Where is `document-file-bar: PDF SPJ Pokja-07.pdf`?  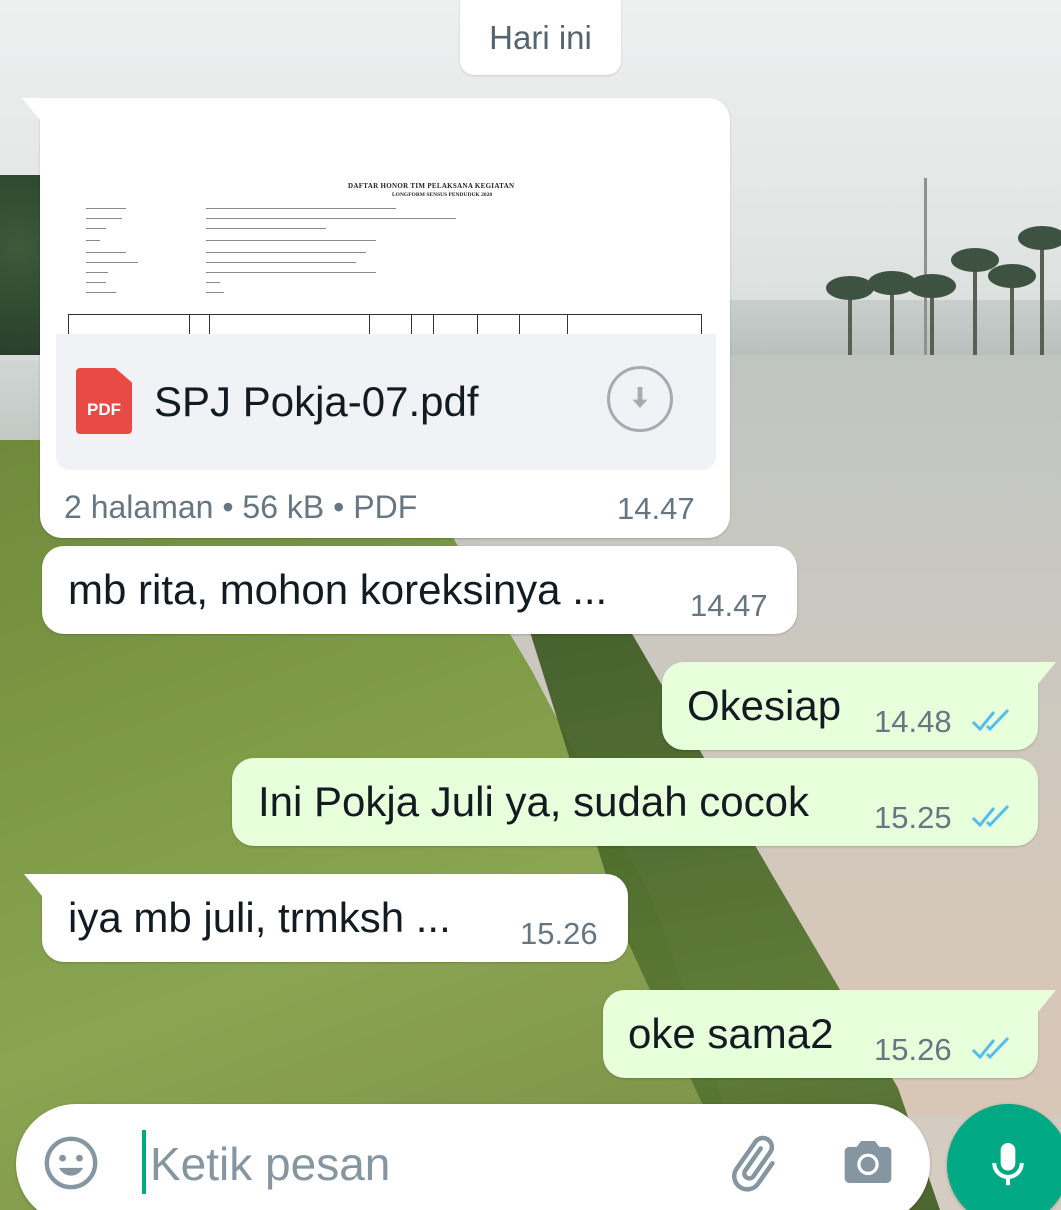 document-file-bar: PDF SPJ Pokja-07.pdf is located at coordinates (386, 402).